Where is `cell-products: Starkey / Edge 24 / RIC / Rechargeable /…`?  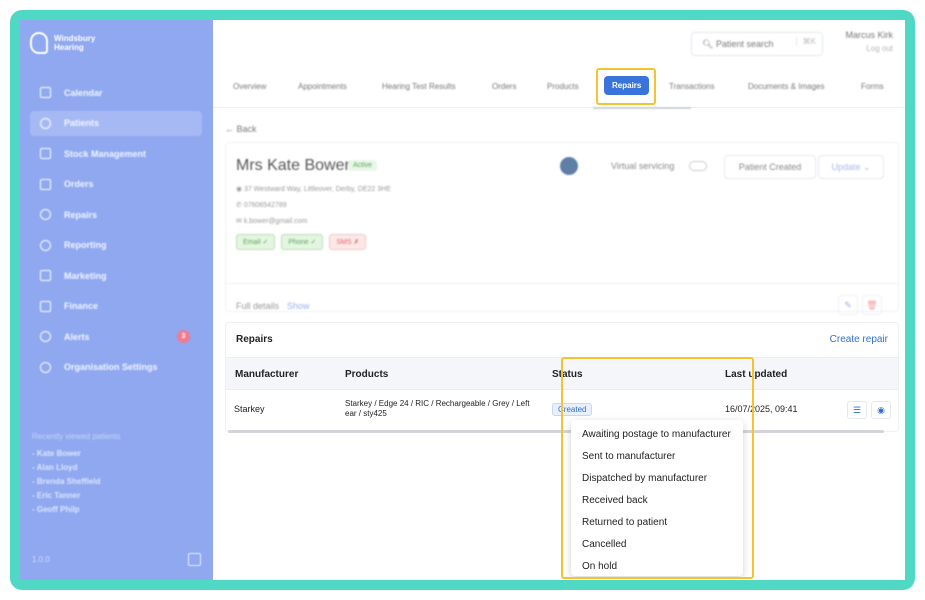 cell-products: Starkey / Edge 24 / RIC / Rechargeable /… is located at coordinates (437, 408).